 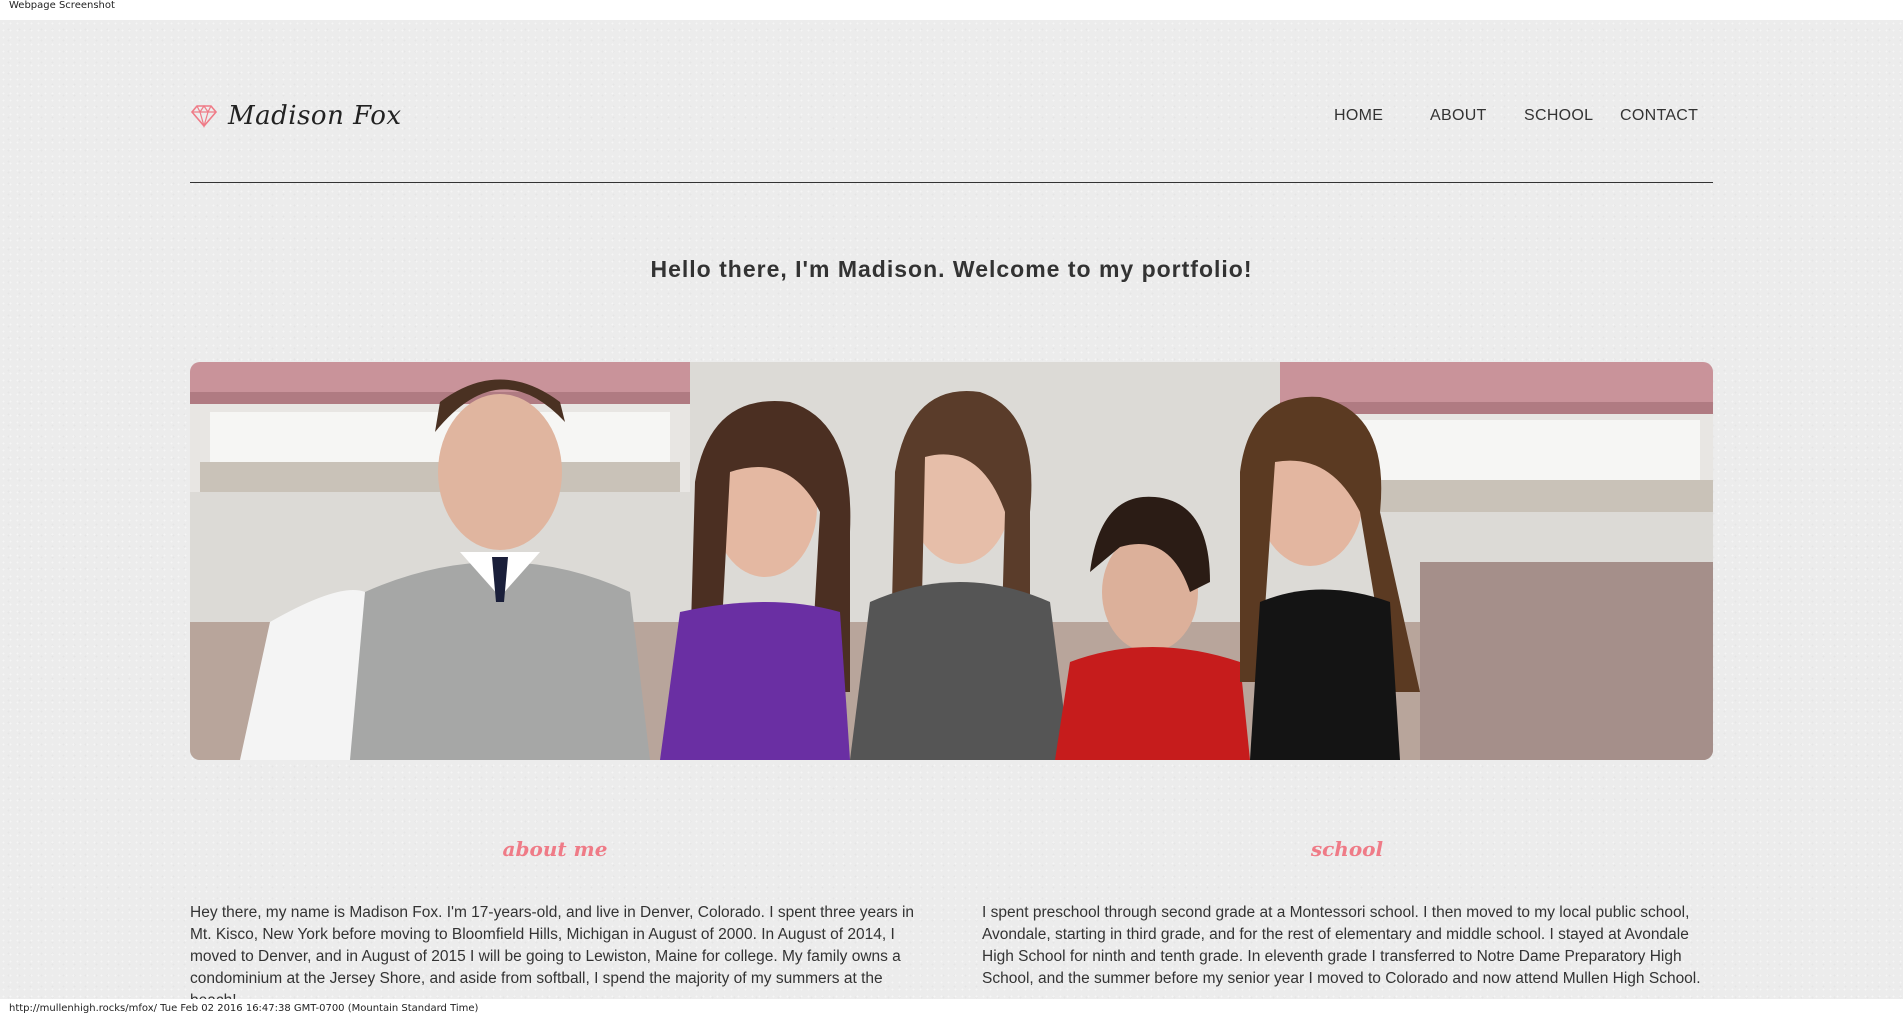 What do you see at coordinates (1358, 116) in the screenshot?
I see `nav-home: HOME` at bounding box center [1358, 116].